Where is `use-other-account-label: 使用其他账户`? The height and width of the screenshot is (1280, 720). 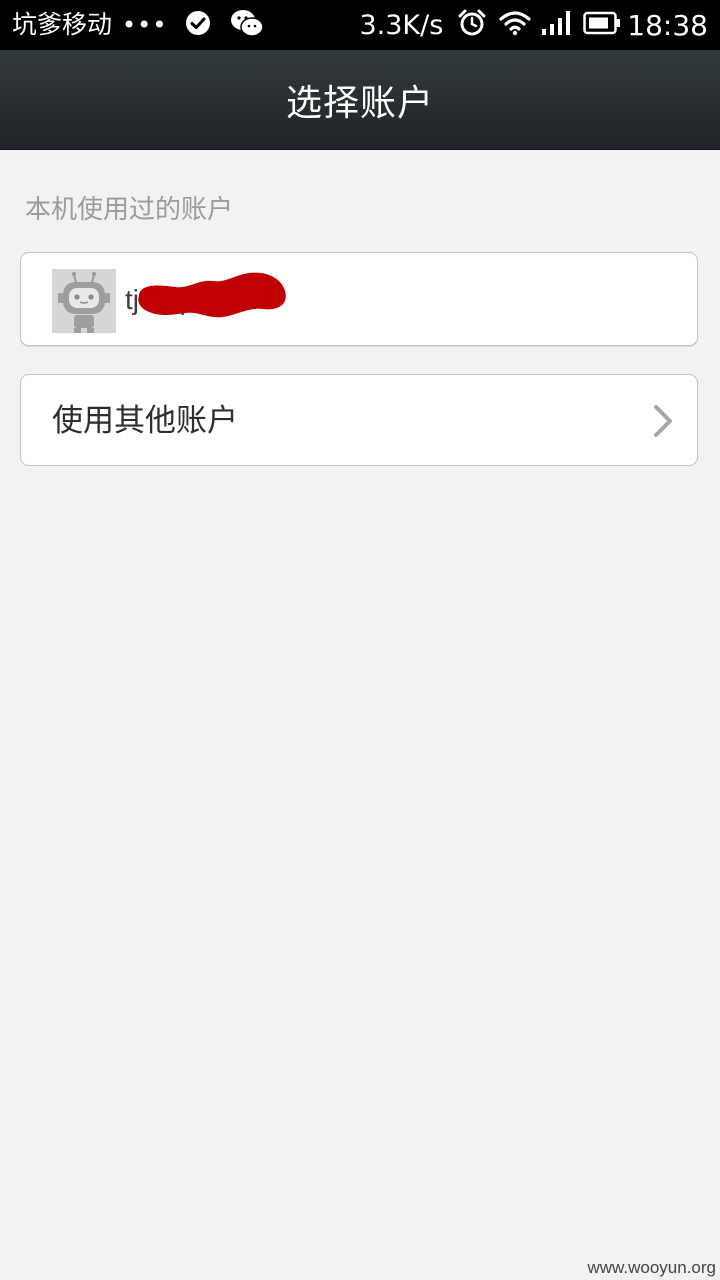
use-other-account-label: 使用其他账户 is located at coordinates (145, 421).